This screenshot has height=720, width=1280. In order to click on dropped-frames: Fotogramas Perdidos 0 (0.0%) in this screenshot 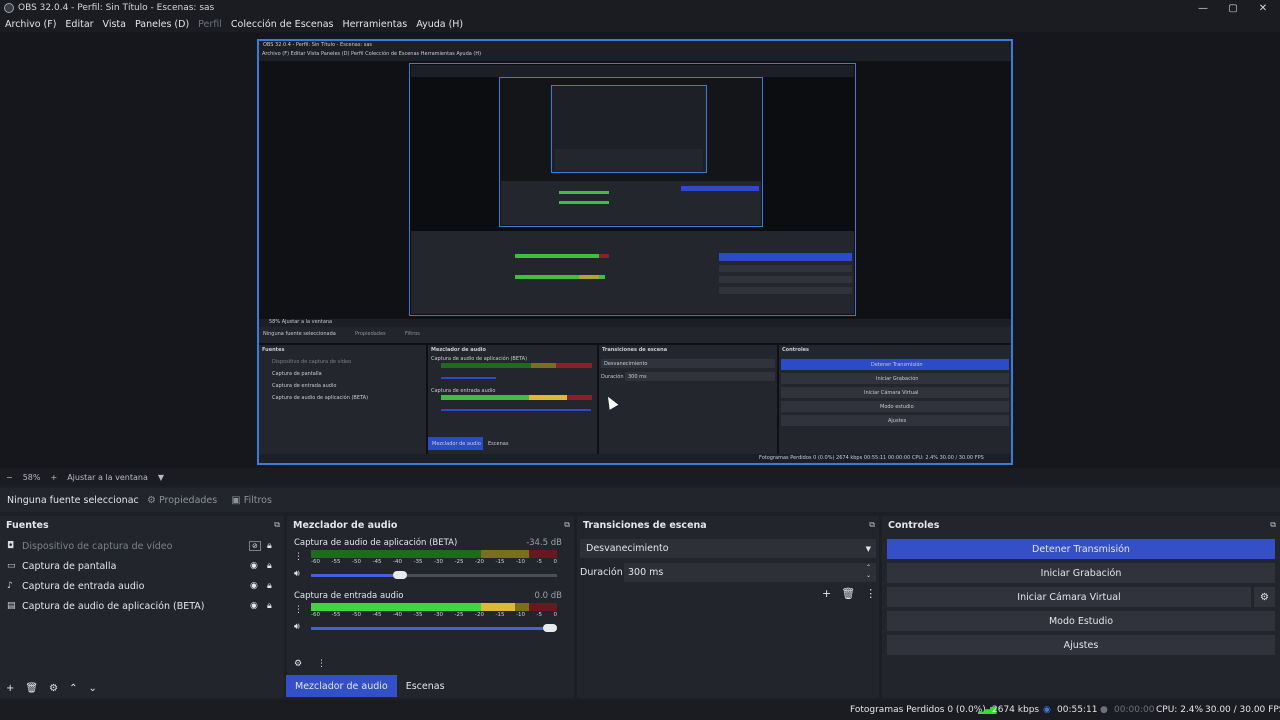, I will do `click(918, 710)`.